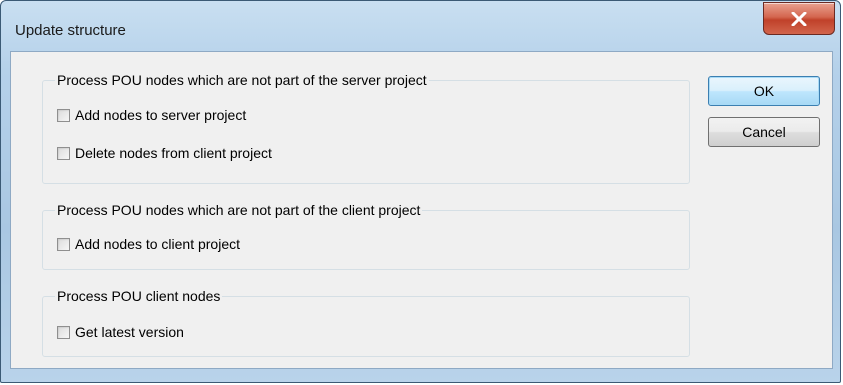 The width and height of the screenshot is (843, 385). What do you see at coordinates (764, 91) in the screenshot?
I see `ok-button: OK` at bounding box center [764, 91].